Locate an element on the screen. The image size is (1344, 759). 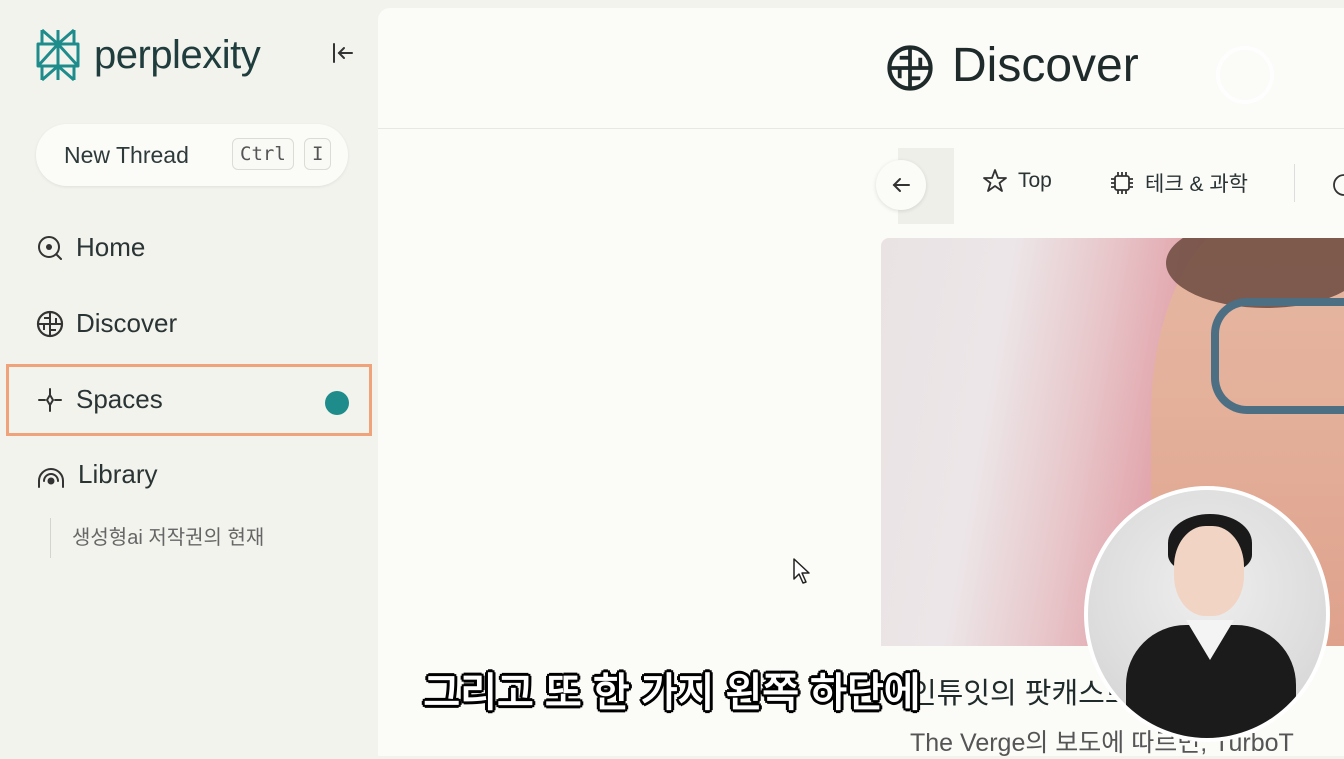
star-icon is located at coordinates (995, 180).